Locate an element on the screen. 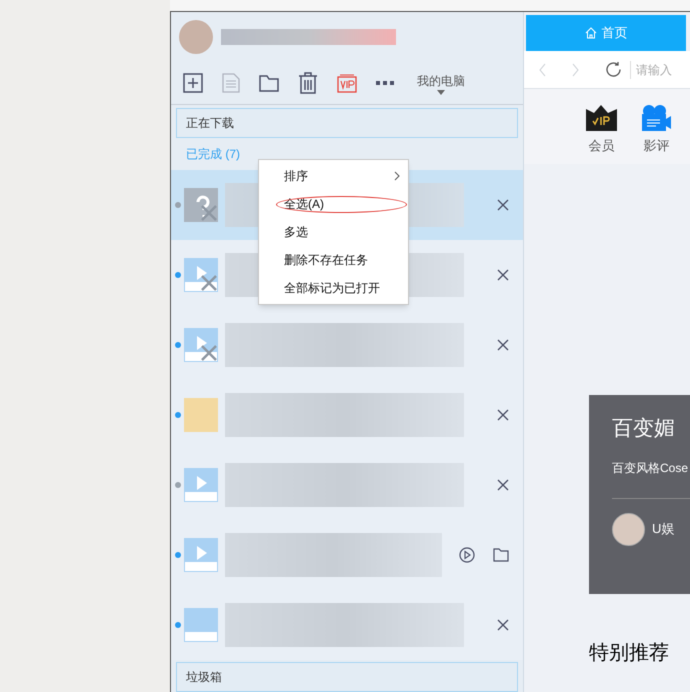 The width and height of the screenshot is (690, 692). card-subtitle: 百变风格Cose is located at coordinates (651, 468).